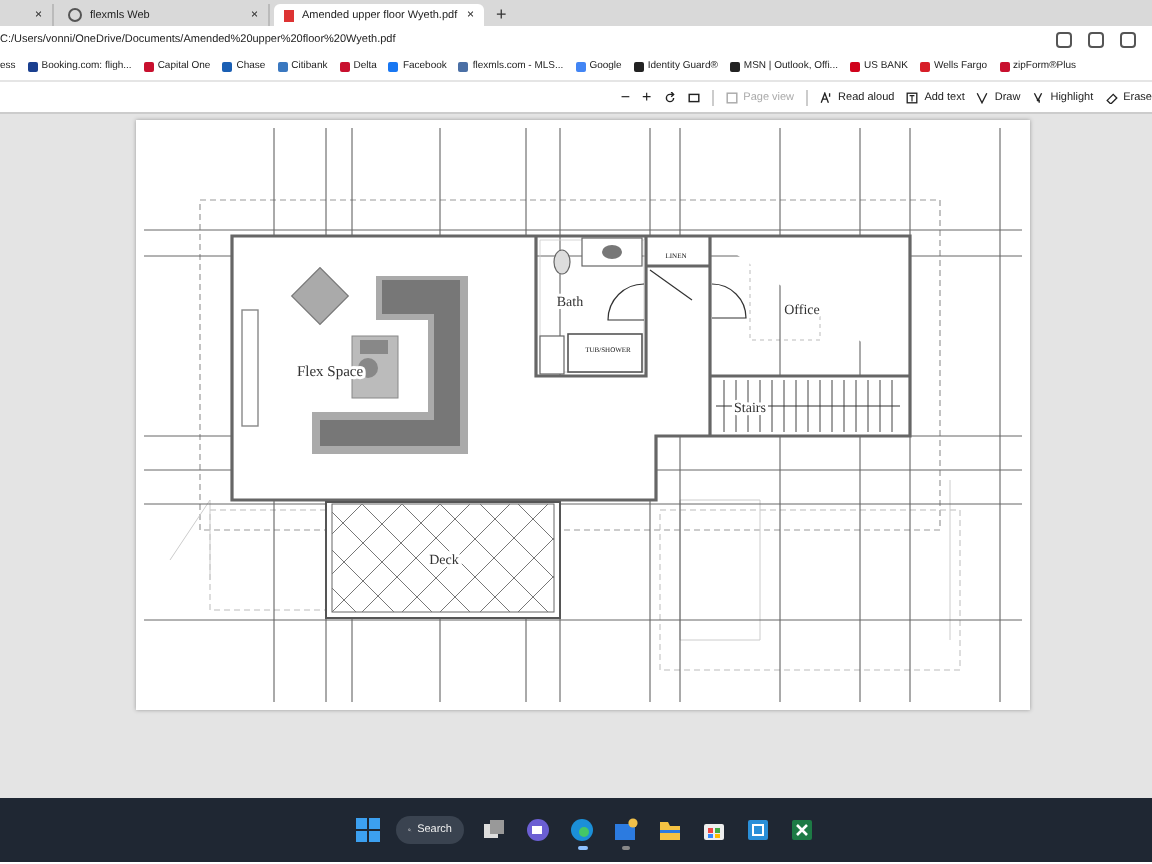 Image resolution: width=1152 pixels, height=864 pixels. I want to click on bookshelf-drawing, so click(250, 368).